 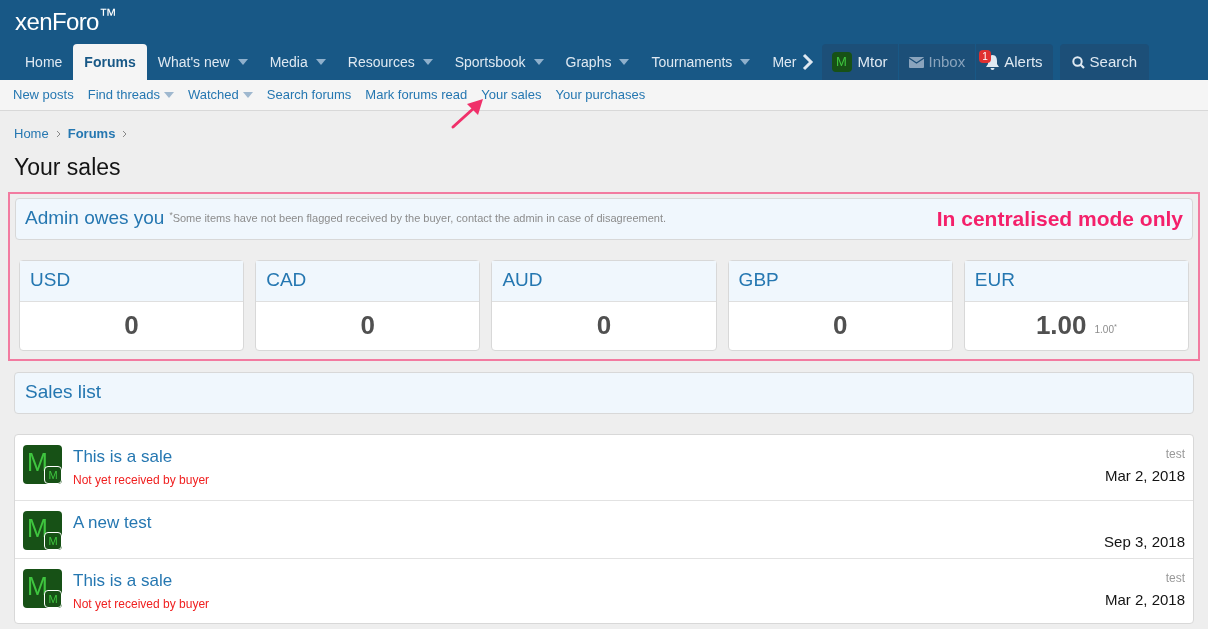 I want to click on avatar: M, so click(x=841, y=62).